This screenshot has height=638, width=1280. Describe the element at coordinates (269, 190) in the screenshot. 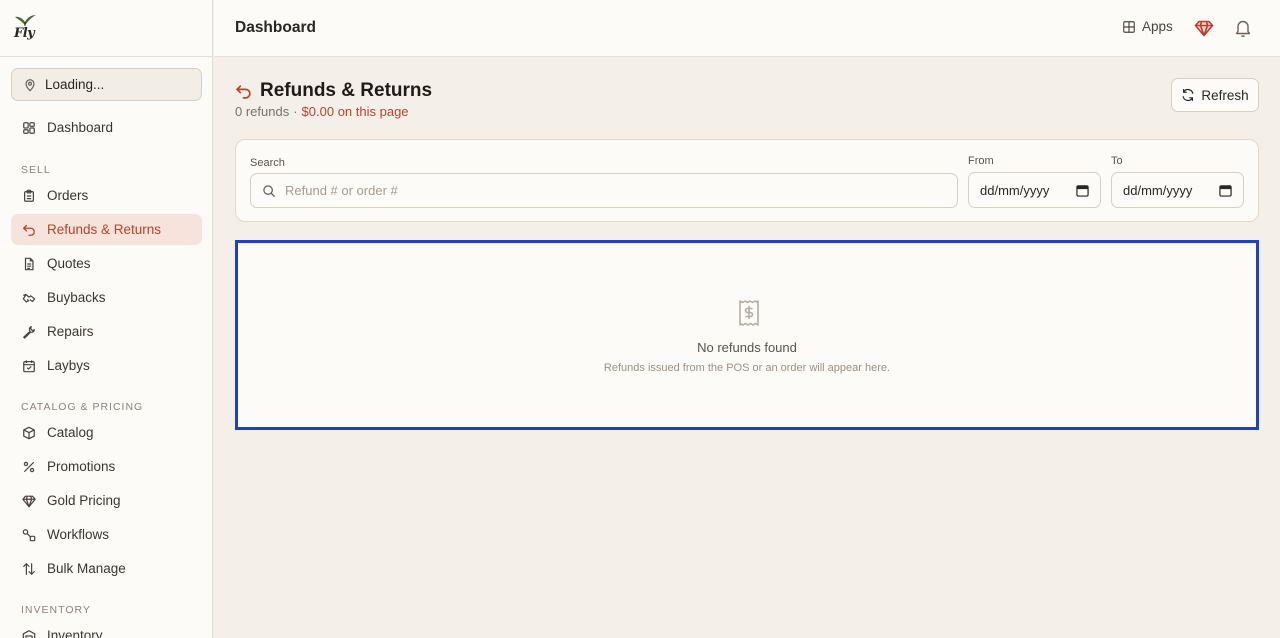

I see `search-icon` at that location.